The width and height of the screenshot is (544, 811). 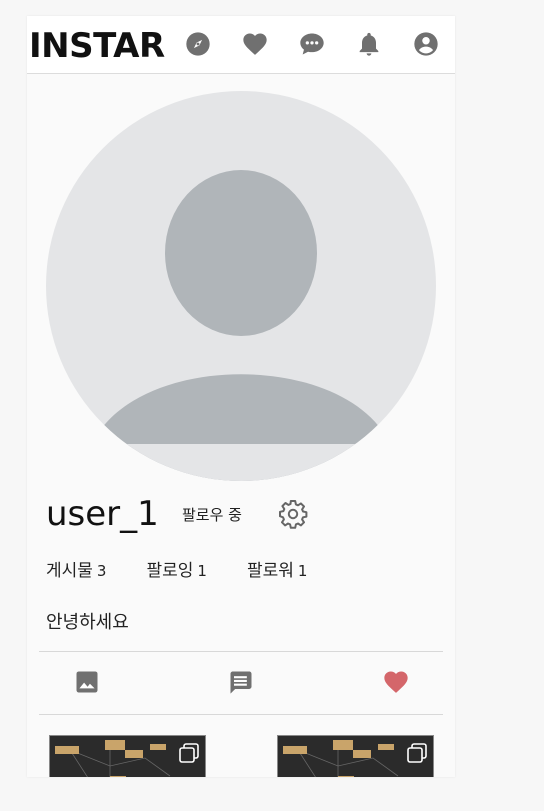 What do you see at coordinates (212, 514) in the screenshot?
I see `following-button: 팔로우 중` at bounding box center [212, 514].